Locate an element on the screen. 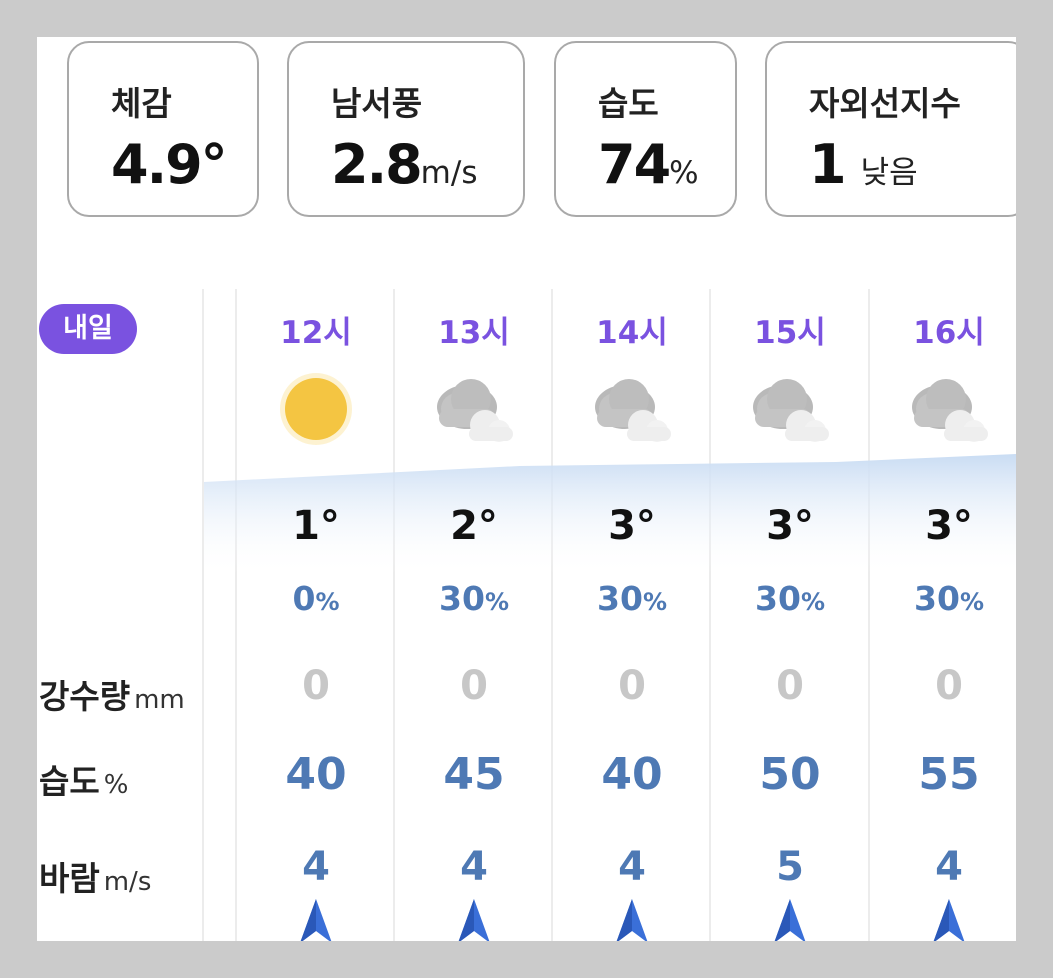 The height and width of the screenshot is (978, 1053). feels-like-card: 체감 4.9° is located at coordinates (163, 129).